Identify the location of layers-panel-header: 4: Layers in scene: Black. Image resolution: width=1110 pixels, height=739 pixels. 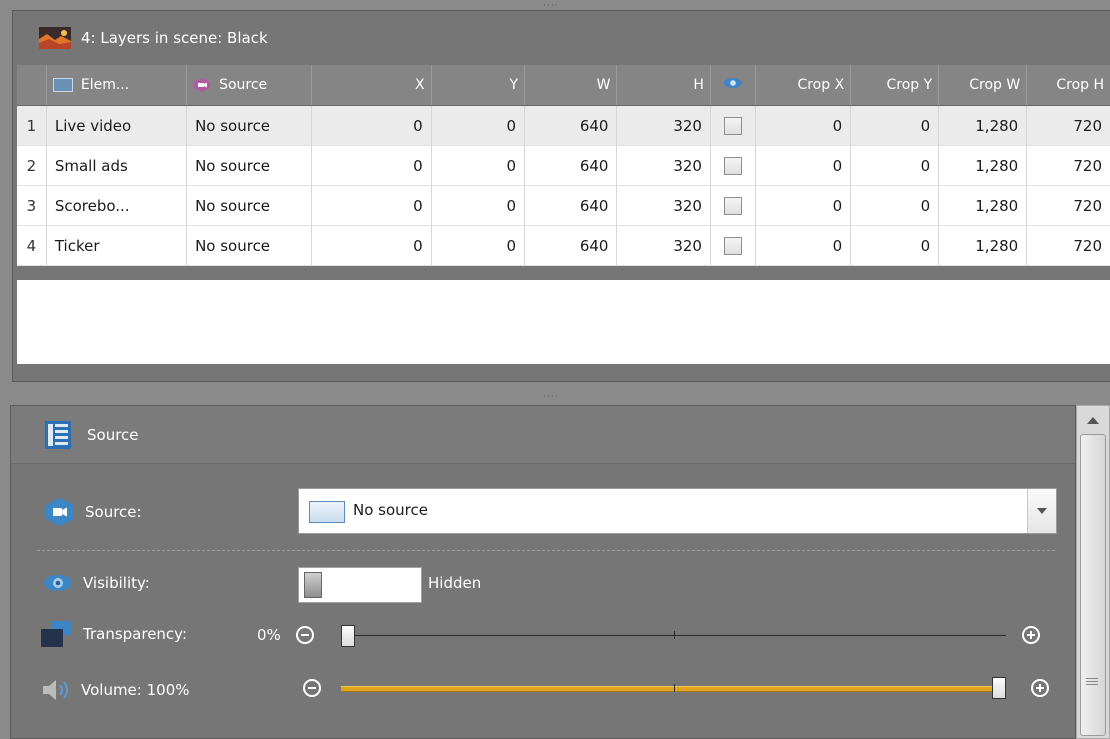
(561, 38).